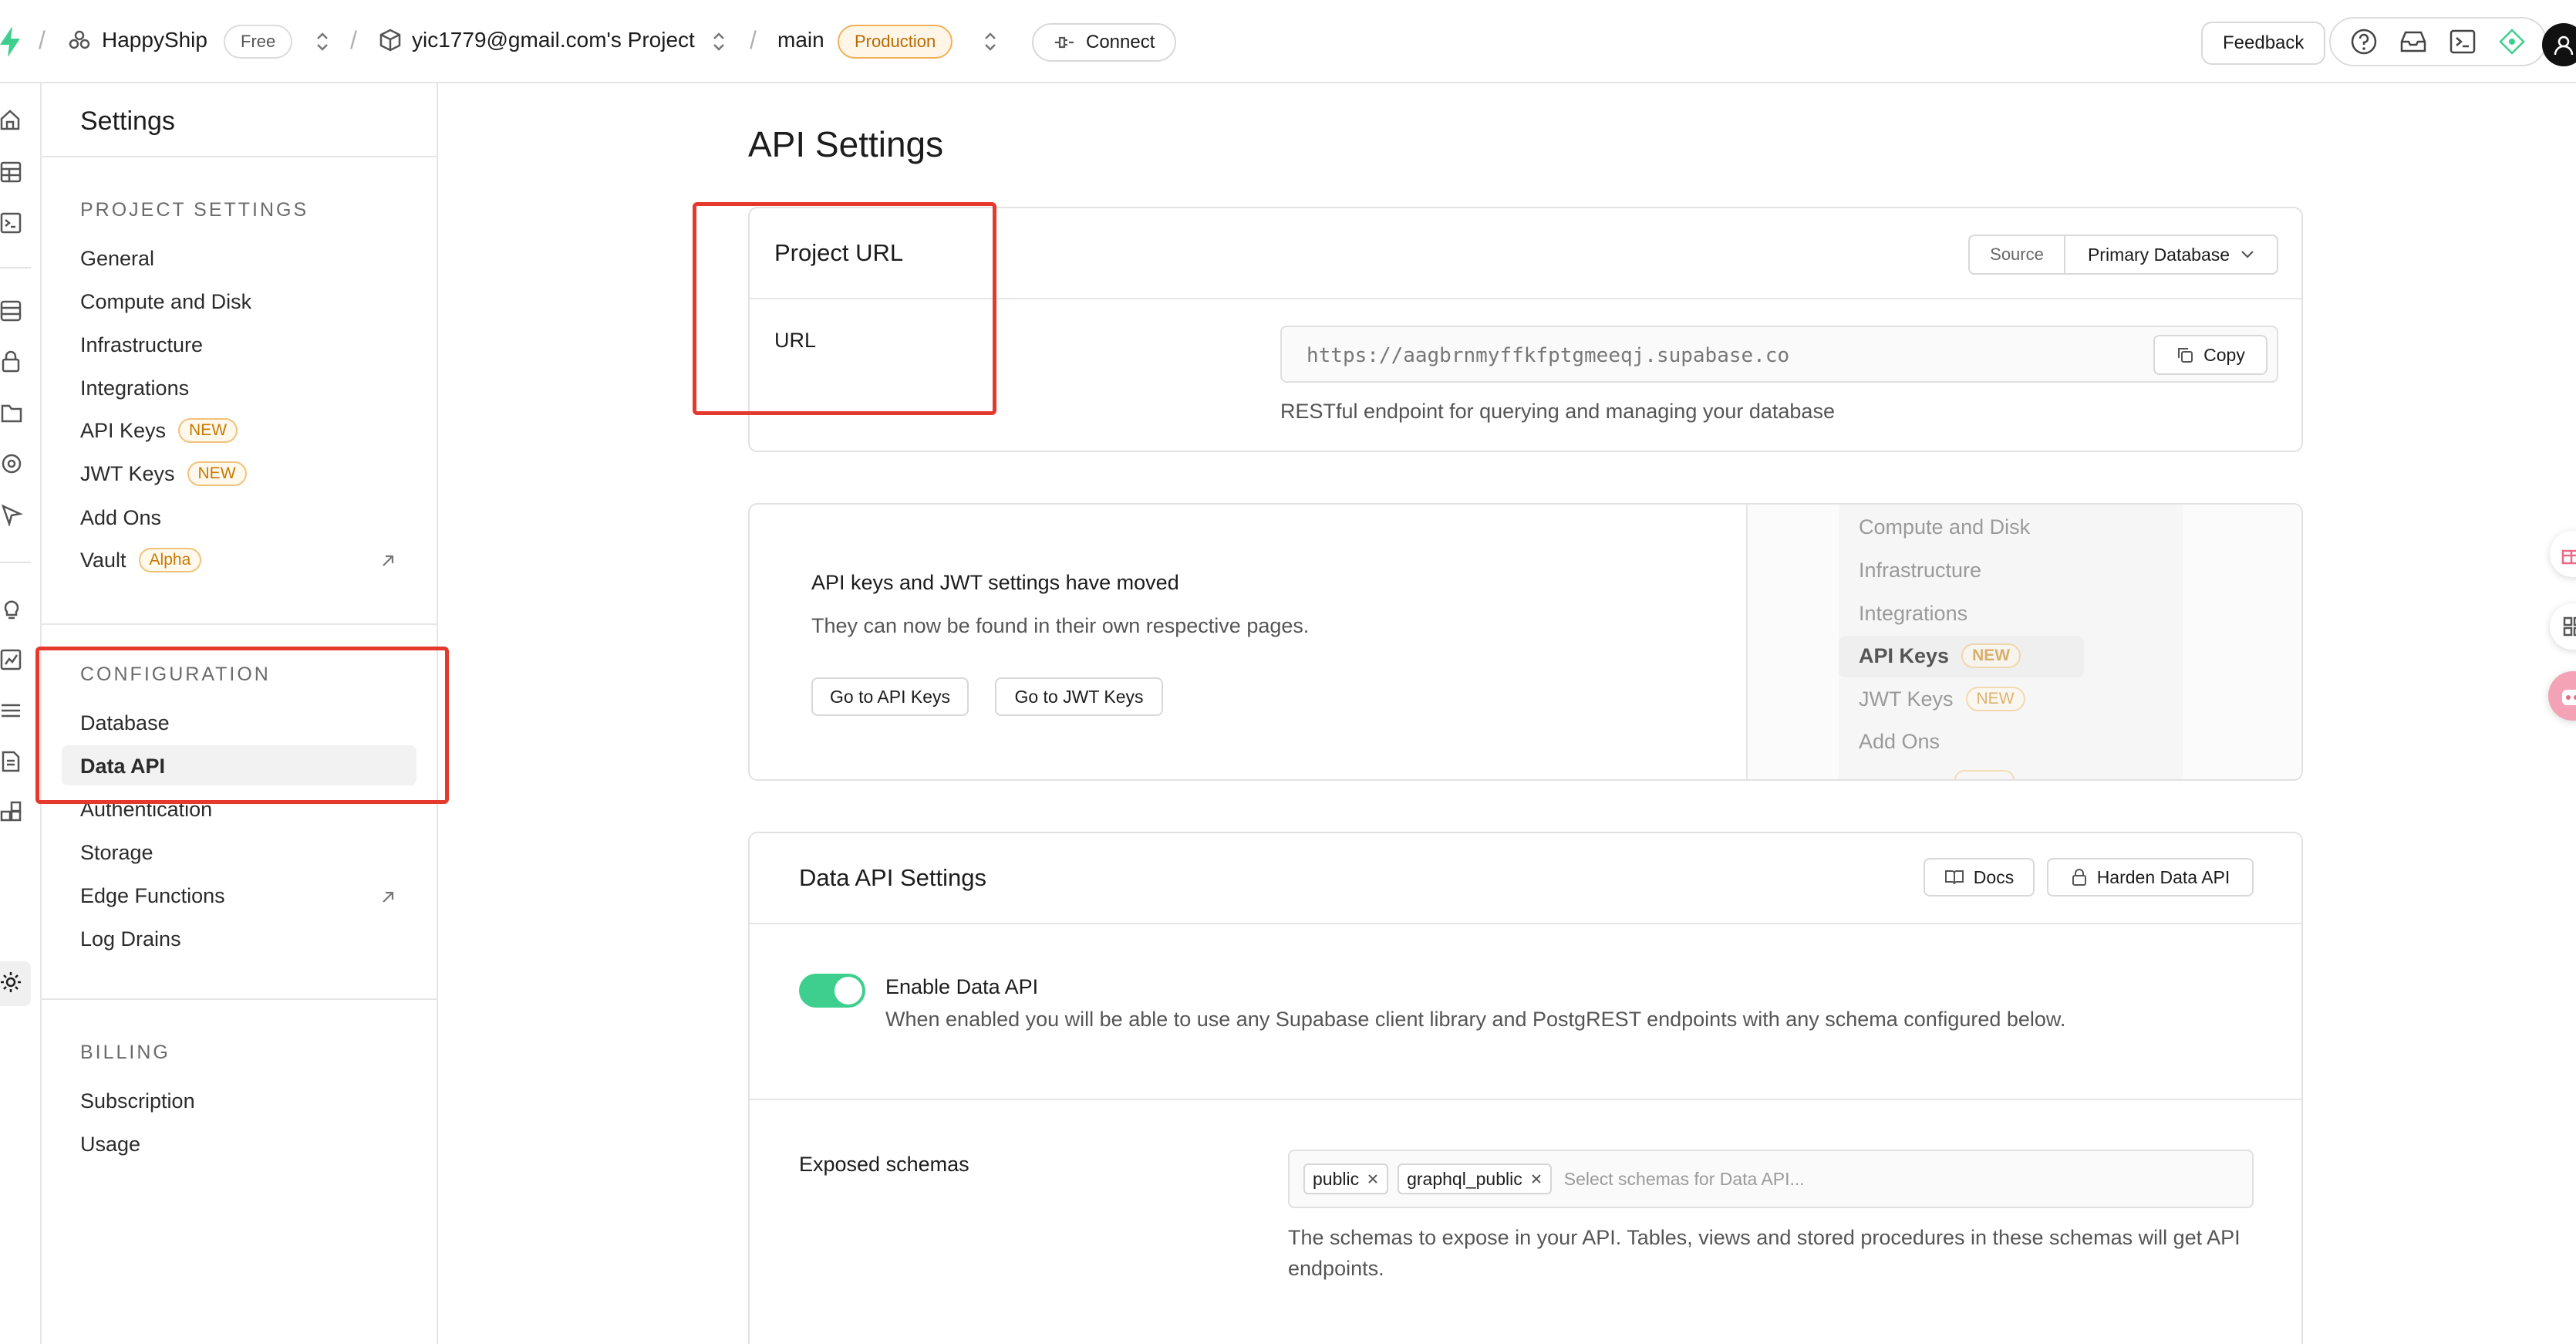 This screenshot has width=2576, height=1344. Describe the element at coordinates (152, 896) in the screenshot. I see `sidebar-item-edge-functions: Edge Functions` at that location.